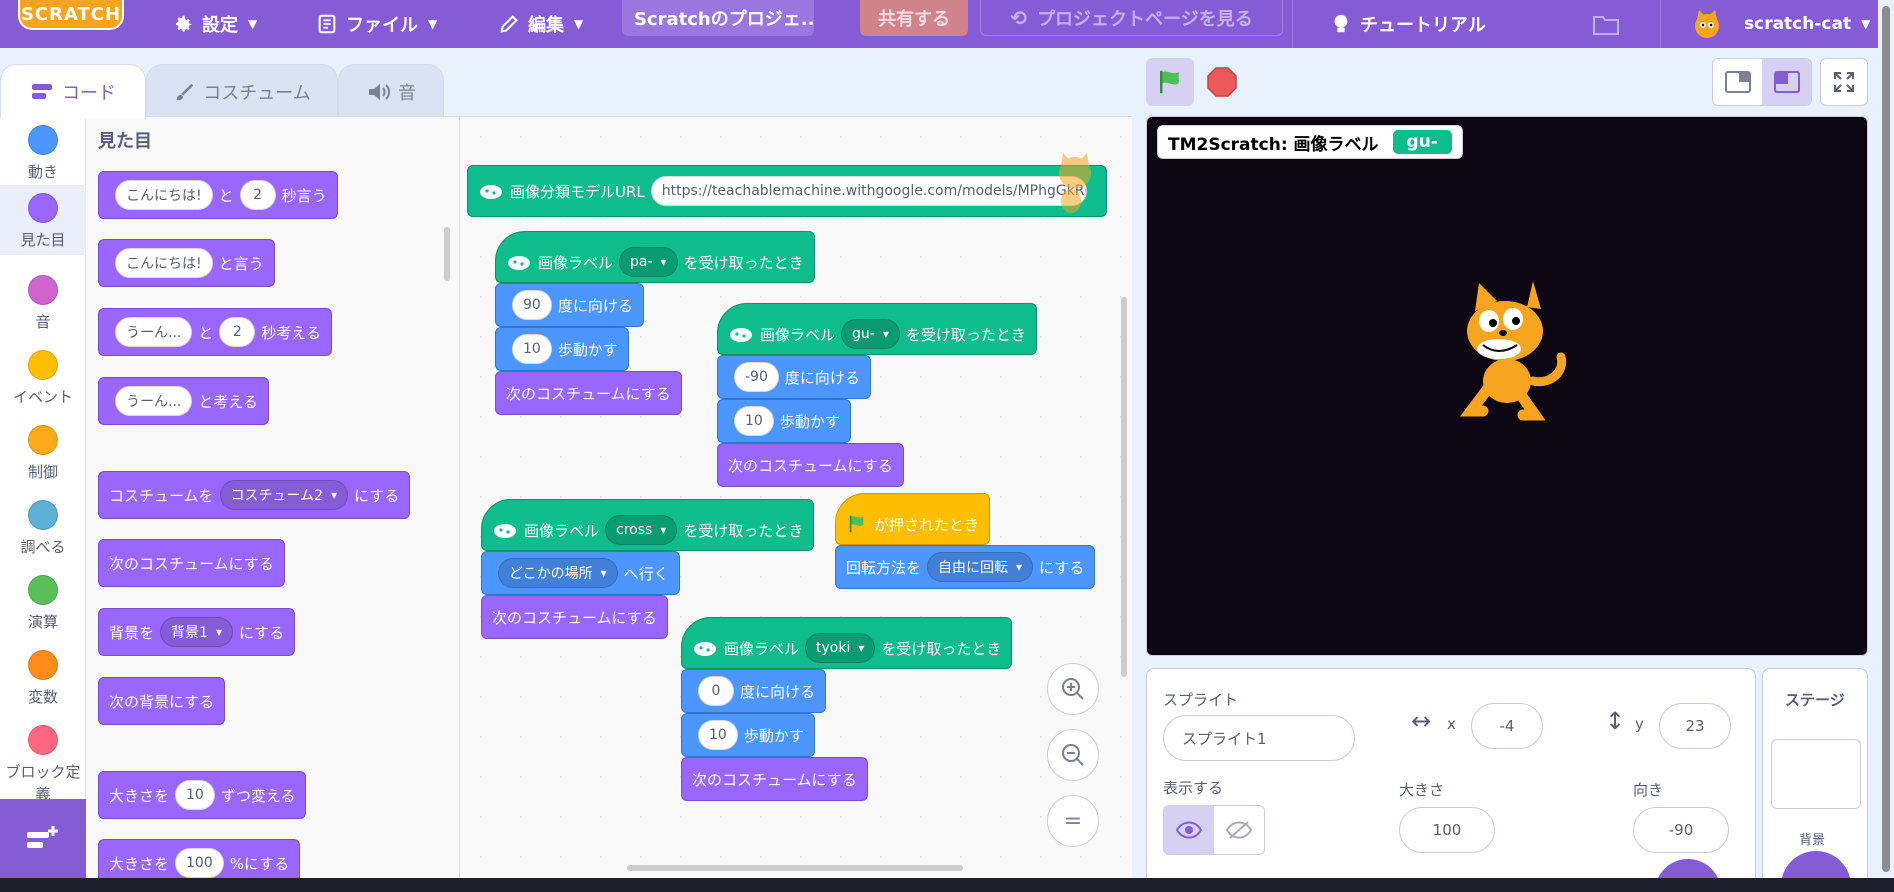  I want to click on zoom-reset-button: =, so click(1073, 821).